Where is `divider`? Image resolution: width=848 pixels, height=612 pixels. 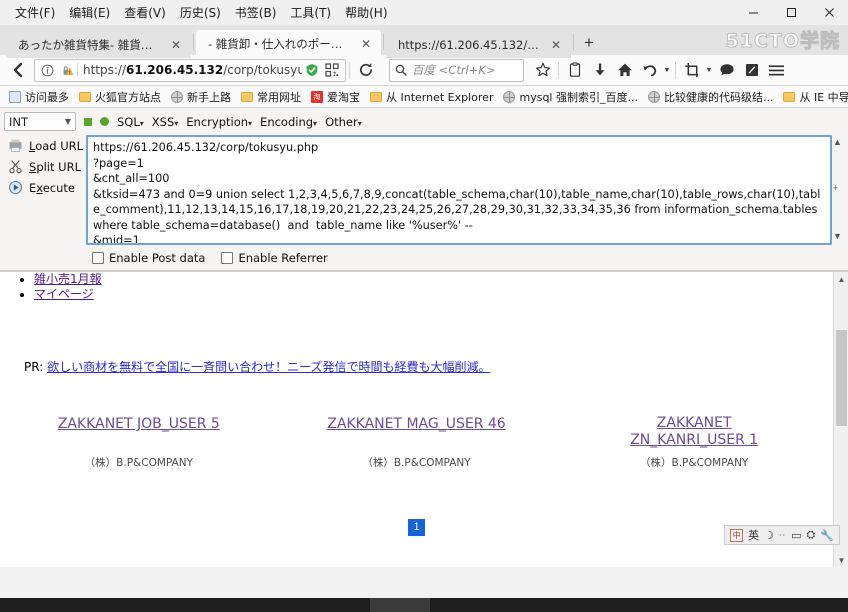
divider is located at coordinates (675, 70).